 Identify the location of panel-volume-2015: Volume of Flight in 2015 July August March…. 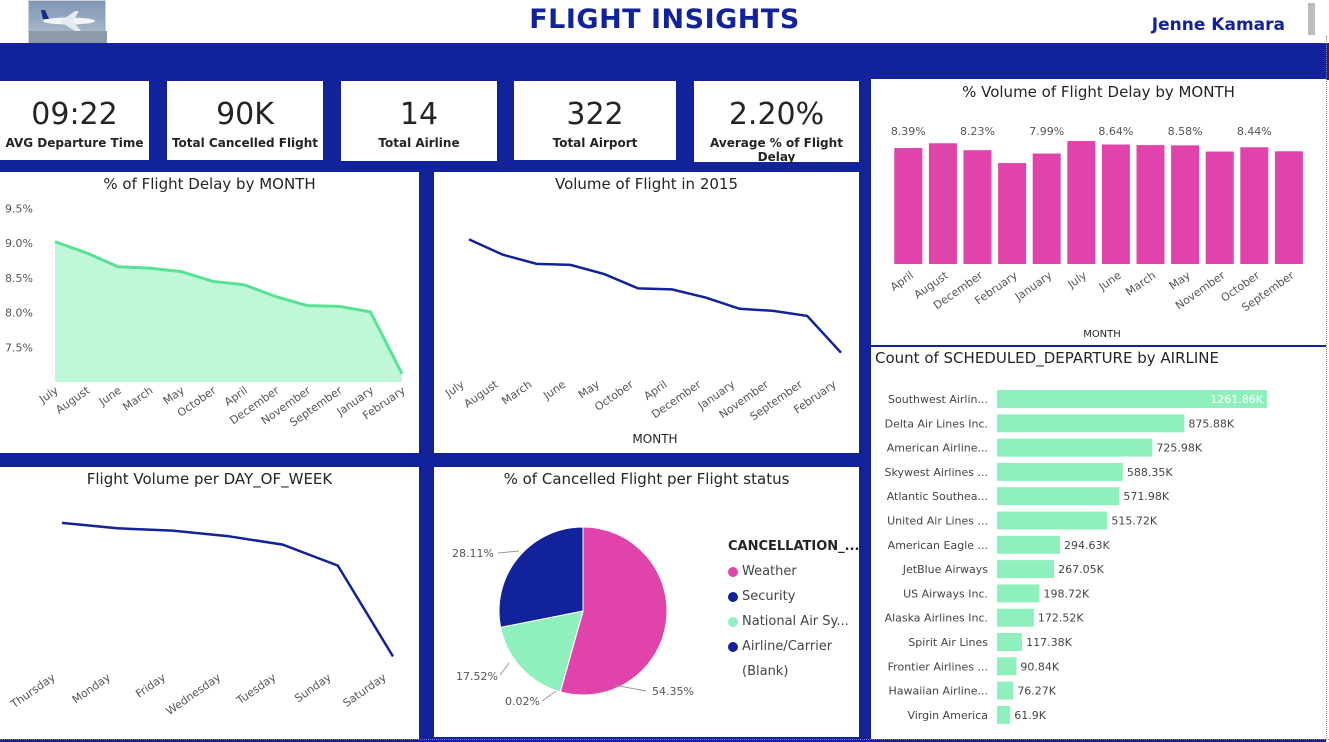
(646, 312).